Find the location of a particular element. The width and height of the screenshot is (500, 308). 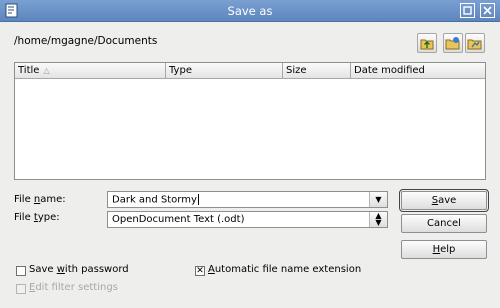

maximize-icon is located at coordinates (467, 10).